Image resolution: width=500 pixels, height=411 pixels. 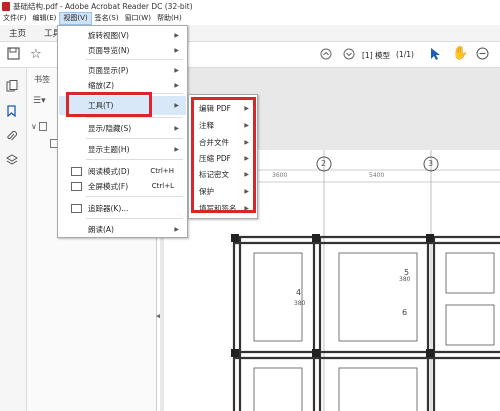 What do you see at coordinates (376, 55) in the screenshot?
I see `page-number-field: [1] 模型` at bounding box center [376, 55].